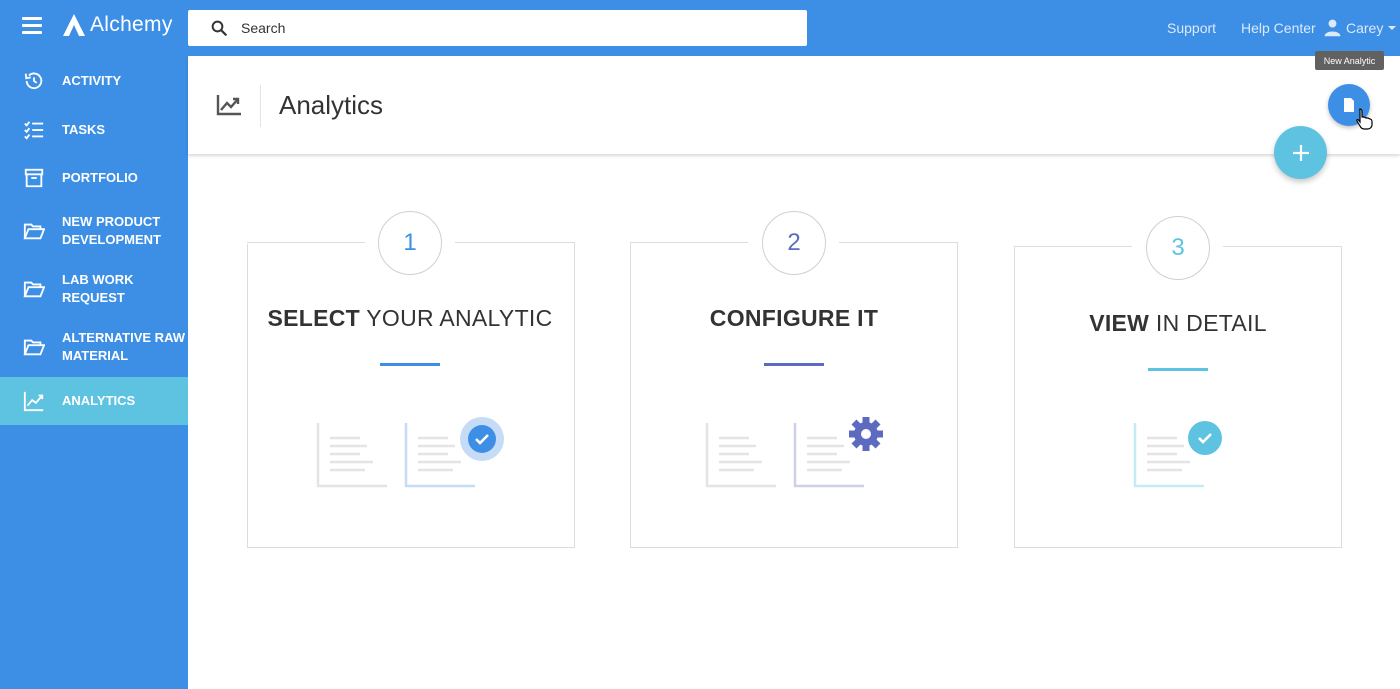 The image size is (1400, 689). What do you see at coordinates (99, 400) in the screenshot?
I see `sidebar-item-label: ANALYTICS` at bounding box center [99, 400].